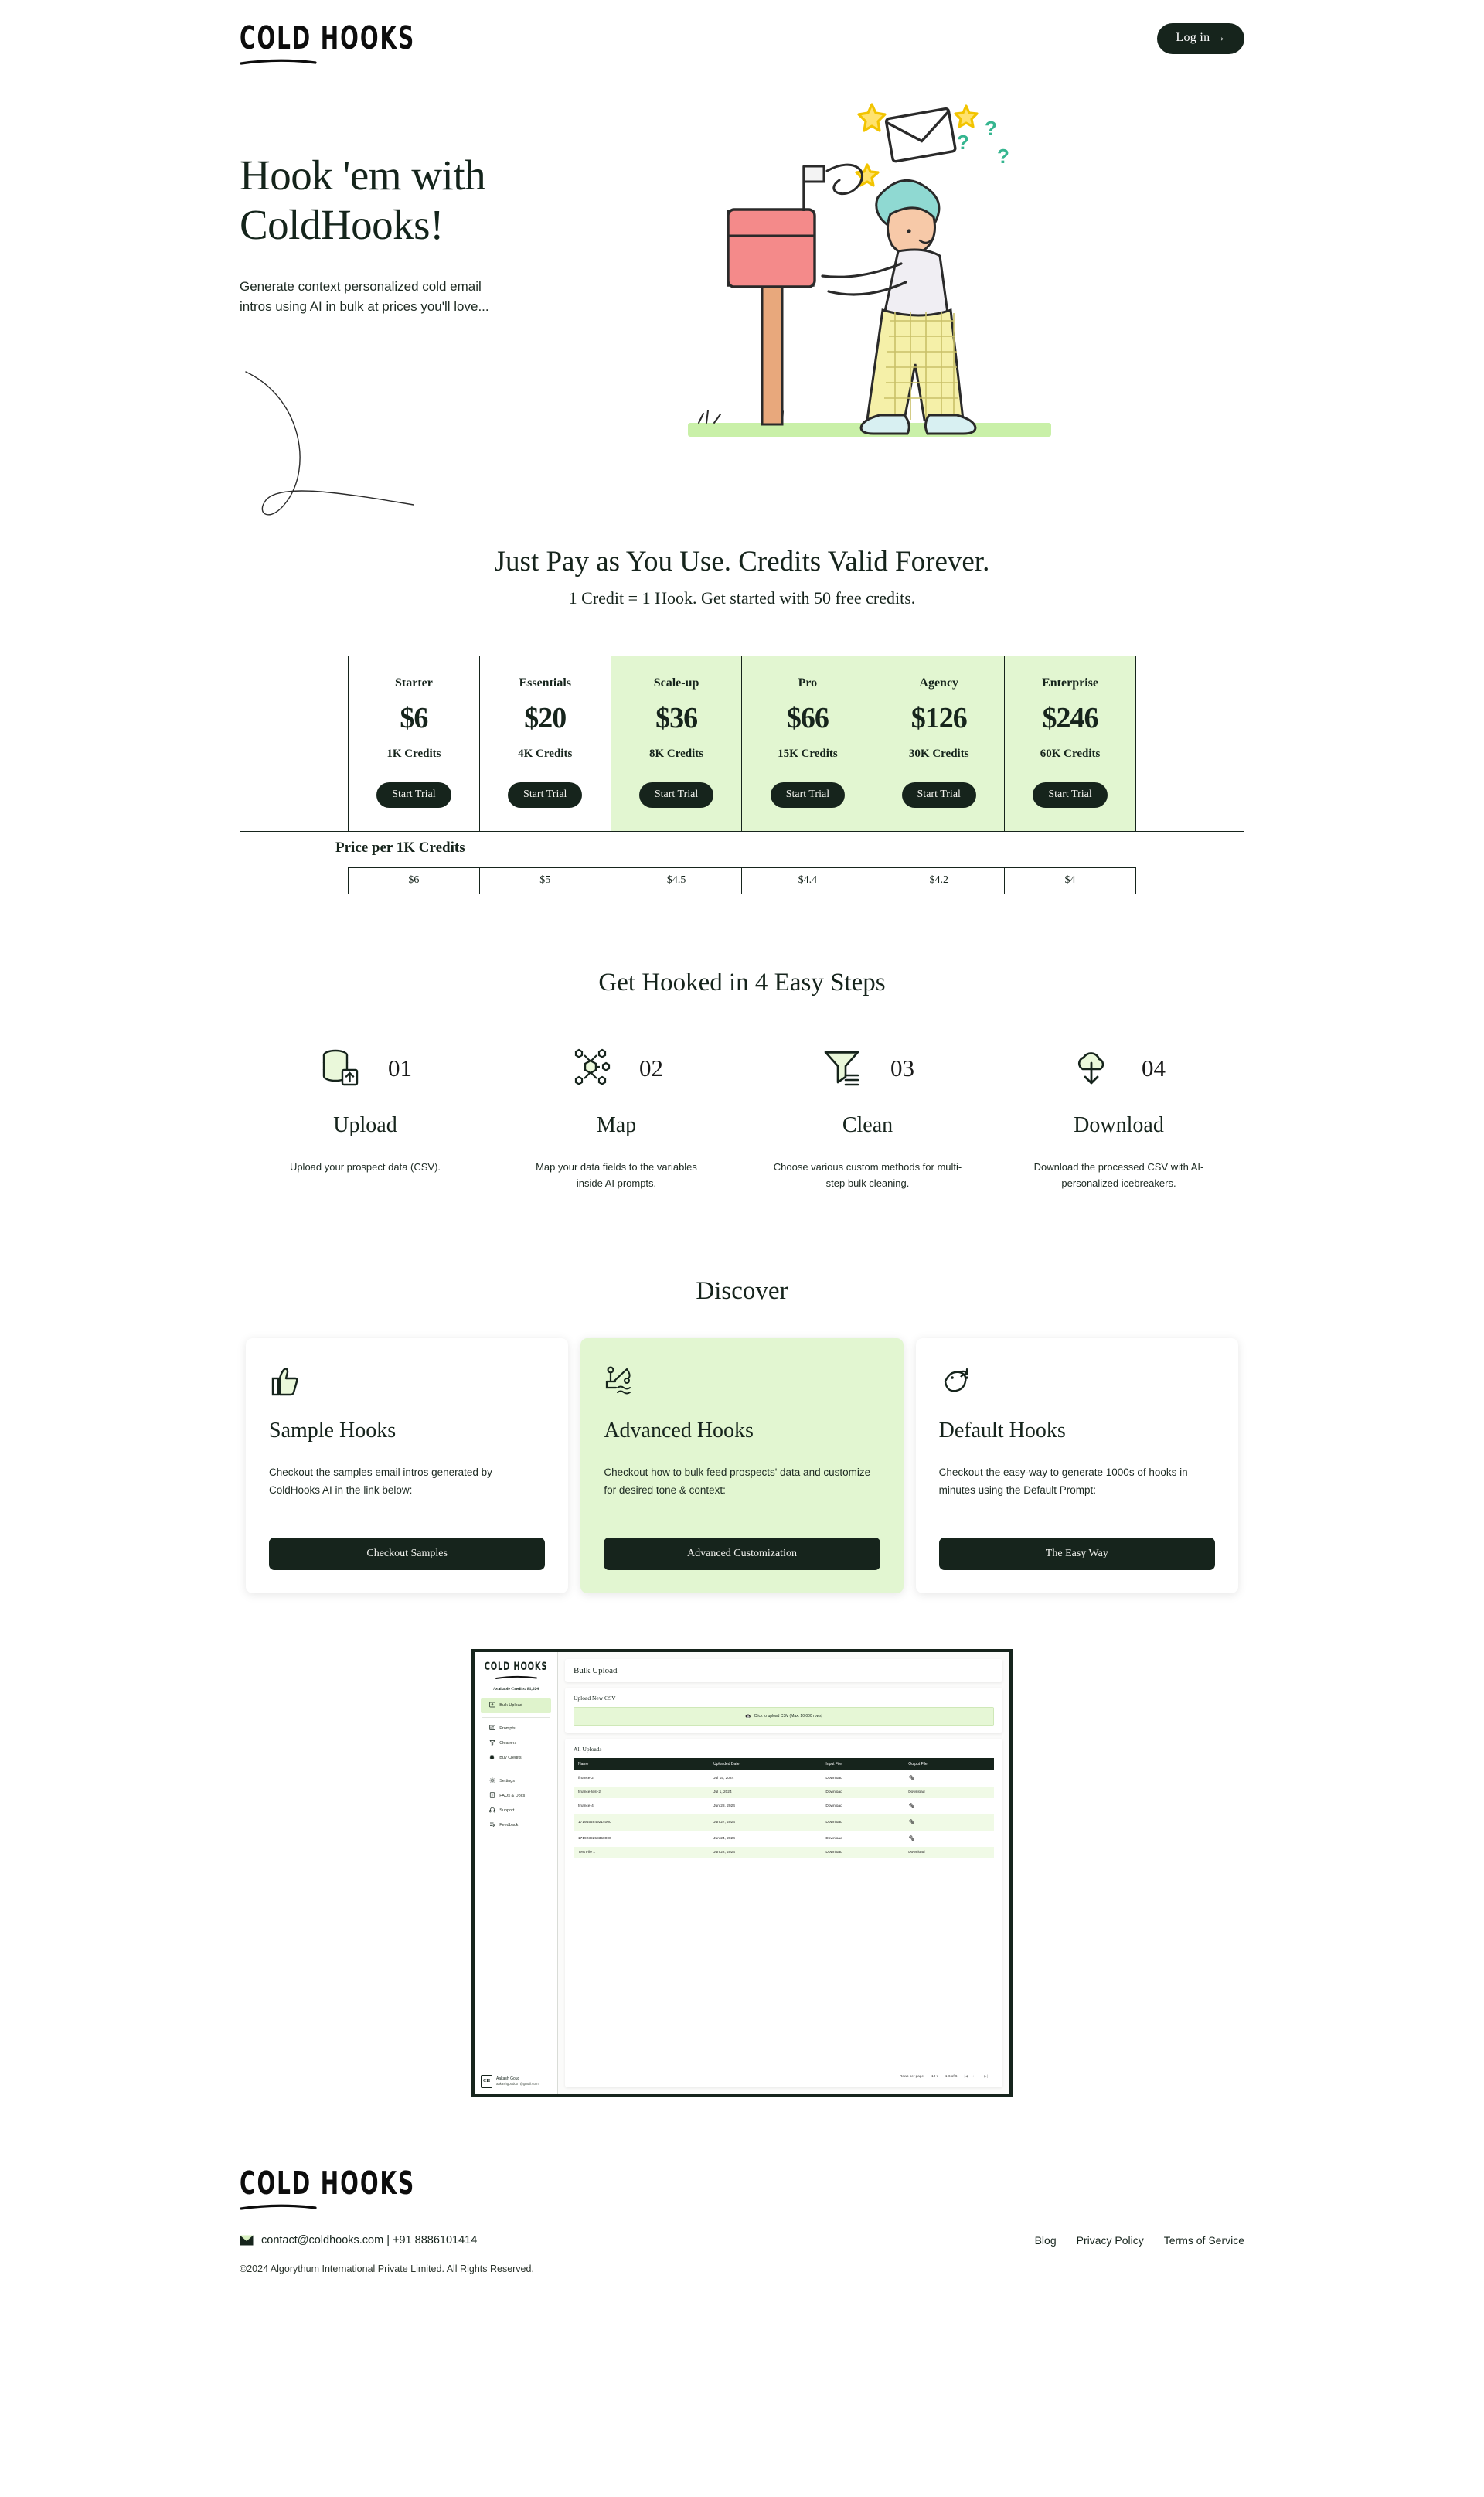  What do you see at coordinates (742, 982) in the screenshot?
I see `steps-title: Get Hooked in 4 Easy Steps` at bounding box center [742, 982].